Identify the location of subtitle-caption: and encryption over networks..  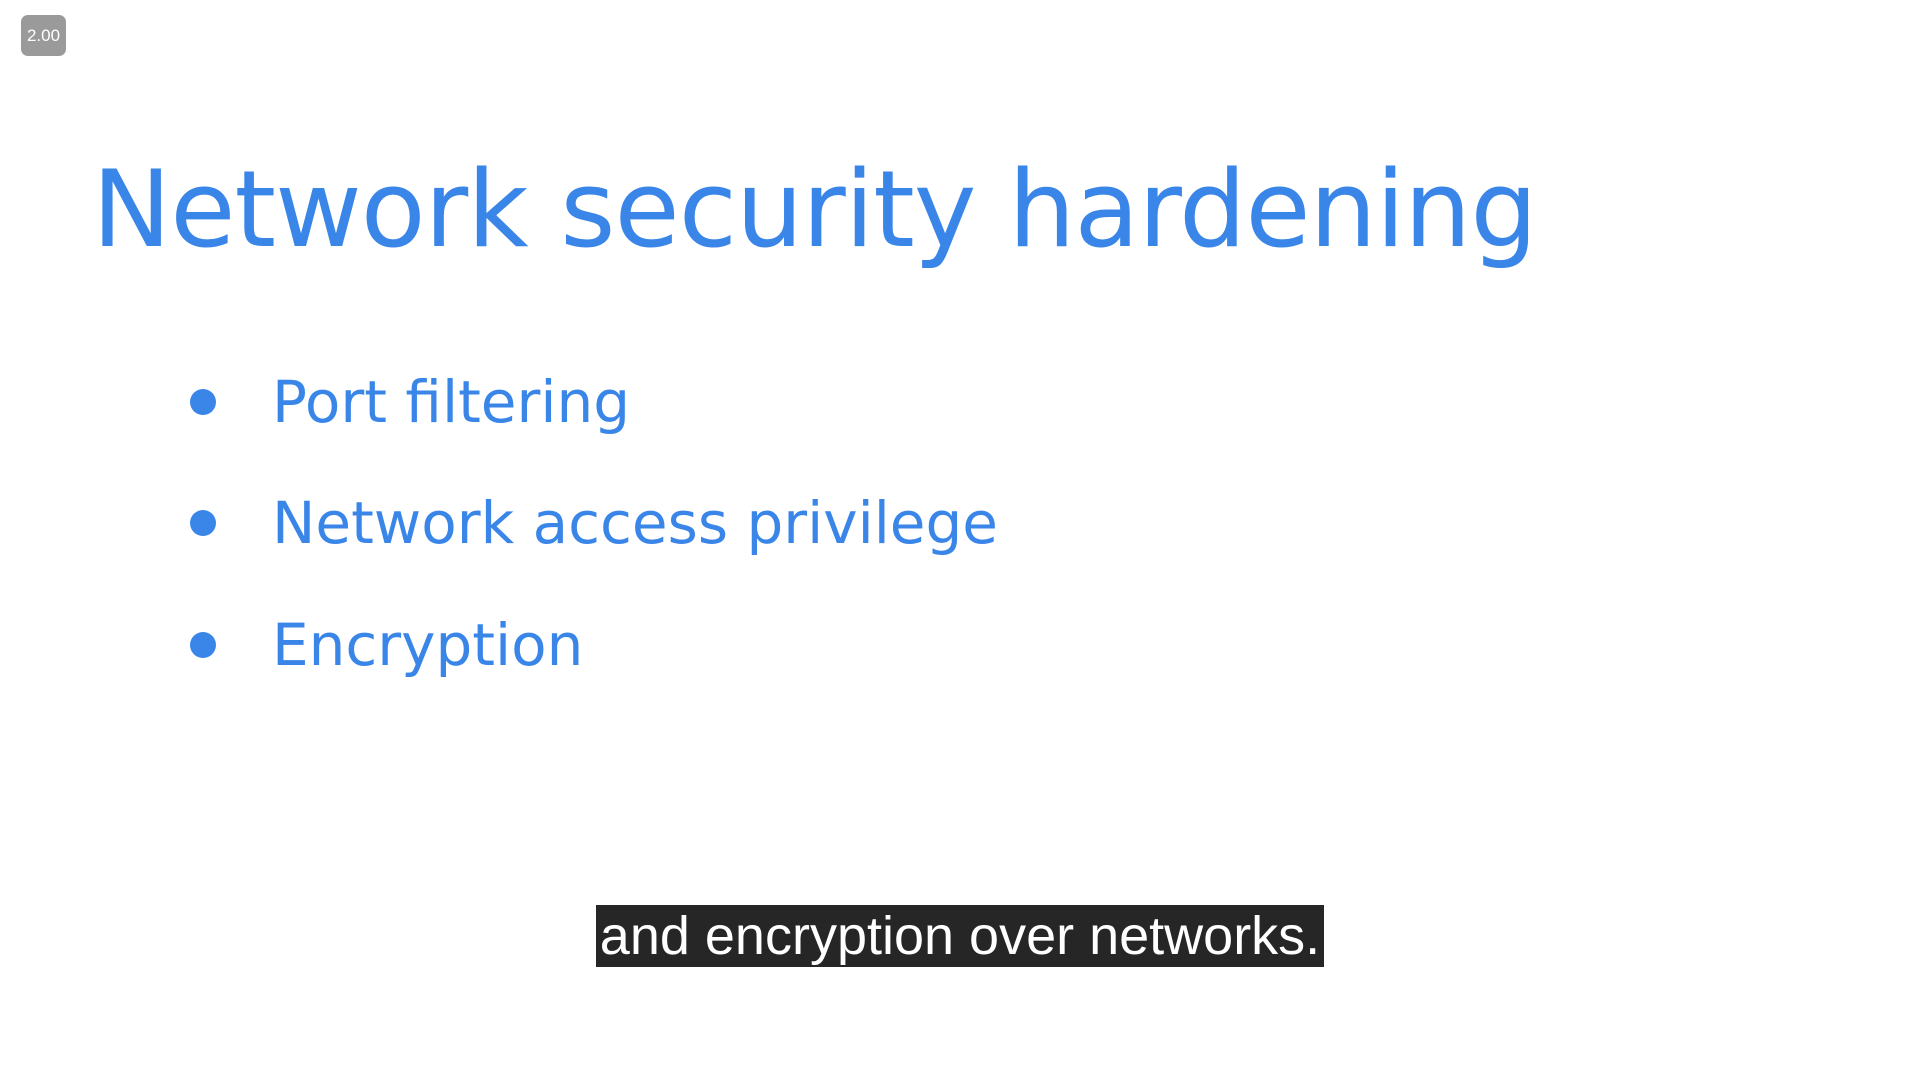
(960, 936).